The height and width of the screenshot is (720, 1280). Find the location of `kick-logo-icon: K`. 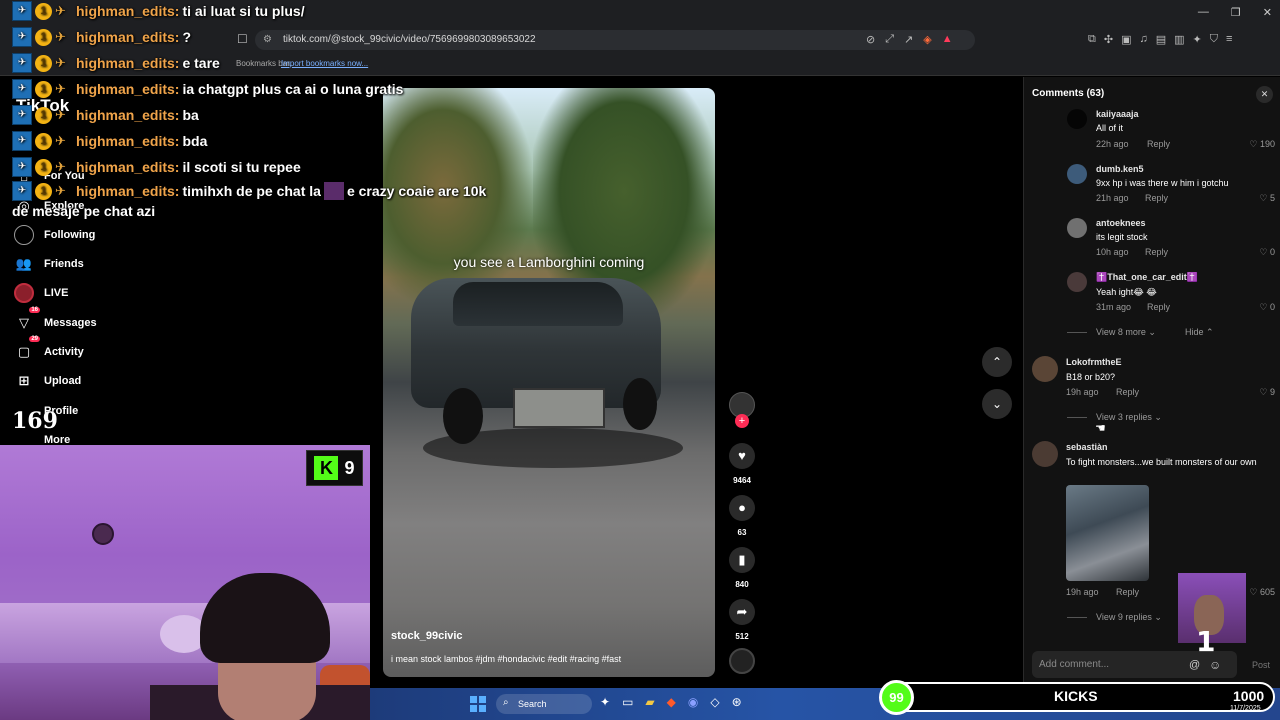

kick-logo-icon: K is located at coordinates (326, 468).